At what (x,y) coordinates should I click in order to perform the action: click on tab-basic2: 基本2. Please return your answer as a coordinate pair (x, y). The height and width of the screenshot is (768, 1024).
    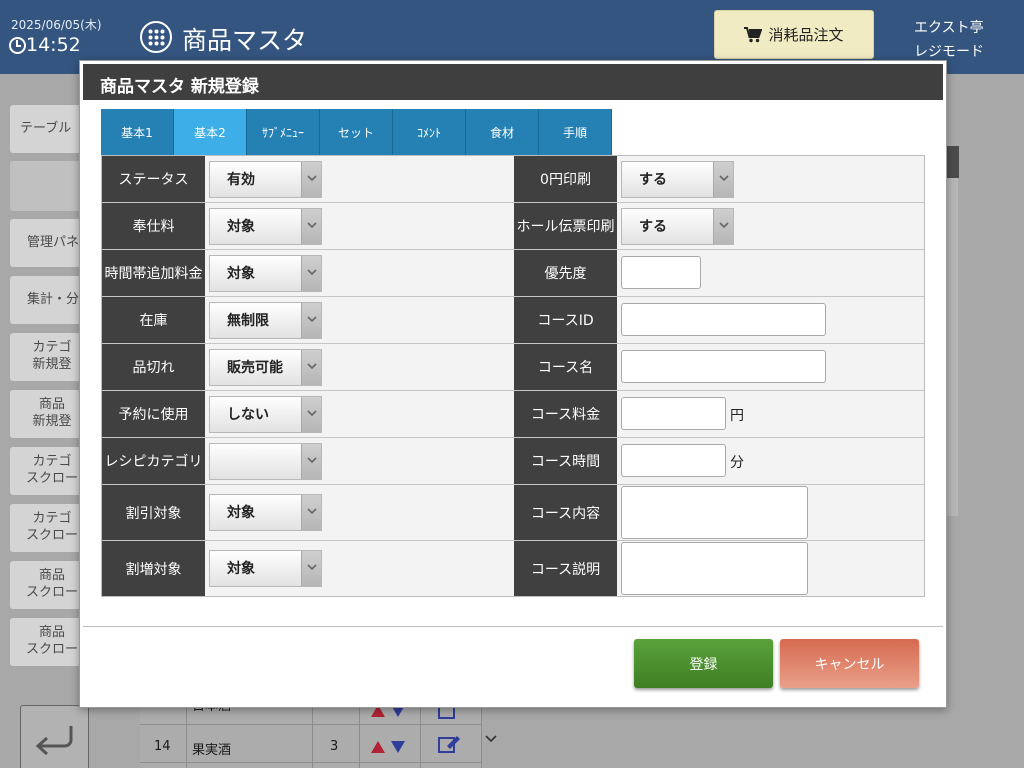
    Looking at the image, I should click on (210, 132).